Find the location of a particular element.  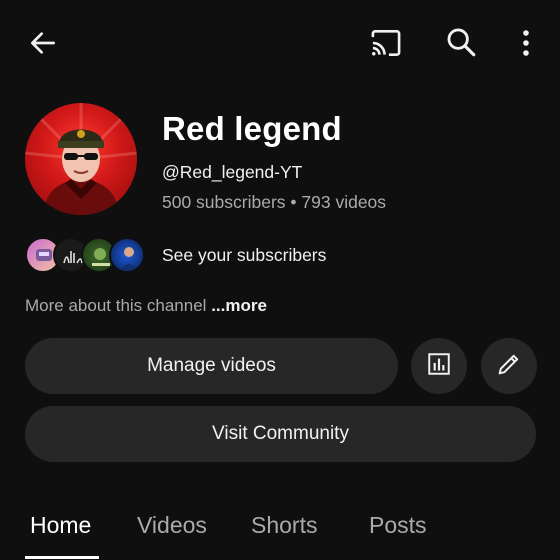

search-icon is located at coordinates (461, 42).